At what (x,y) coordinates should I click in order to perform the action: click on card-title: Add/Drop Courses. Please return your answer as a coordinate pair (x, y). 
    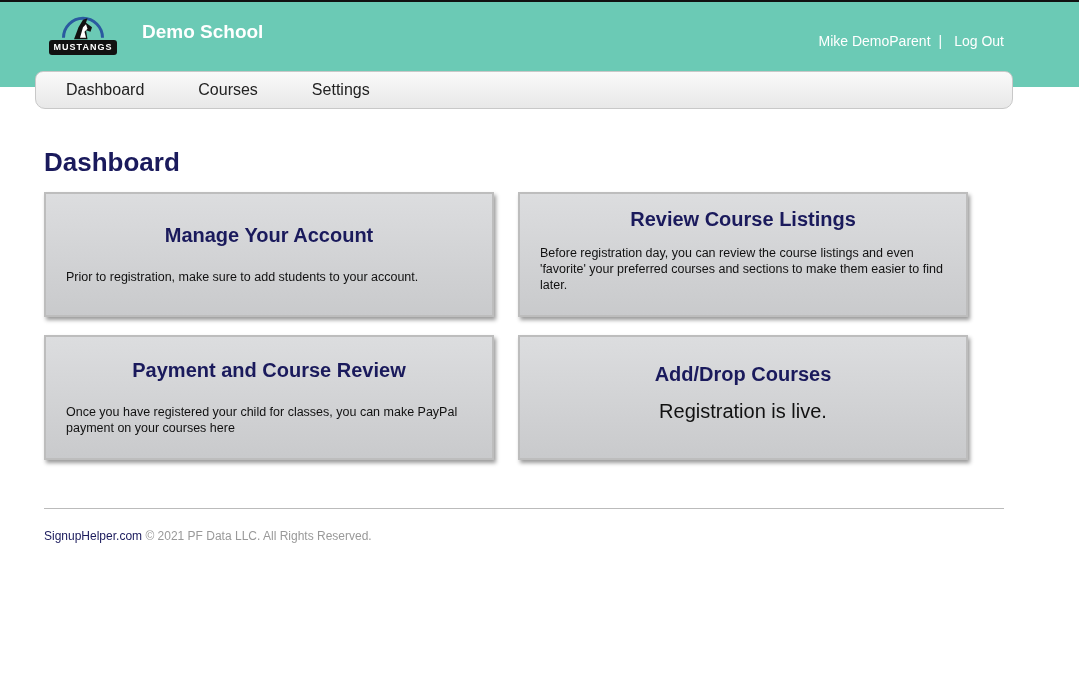
    Looking at the image, I should click on (743, 374).